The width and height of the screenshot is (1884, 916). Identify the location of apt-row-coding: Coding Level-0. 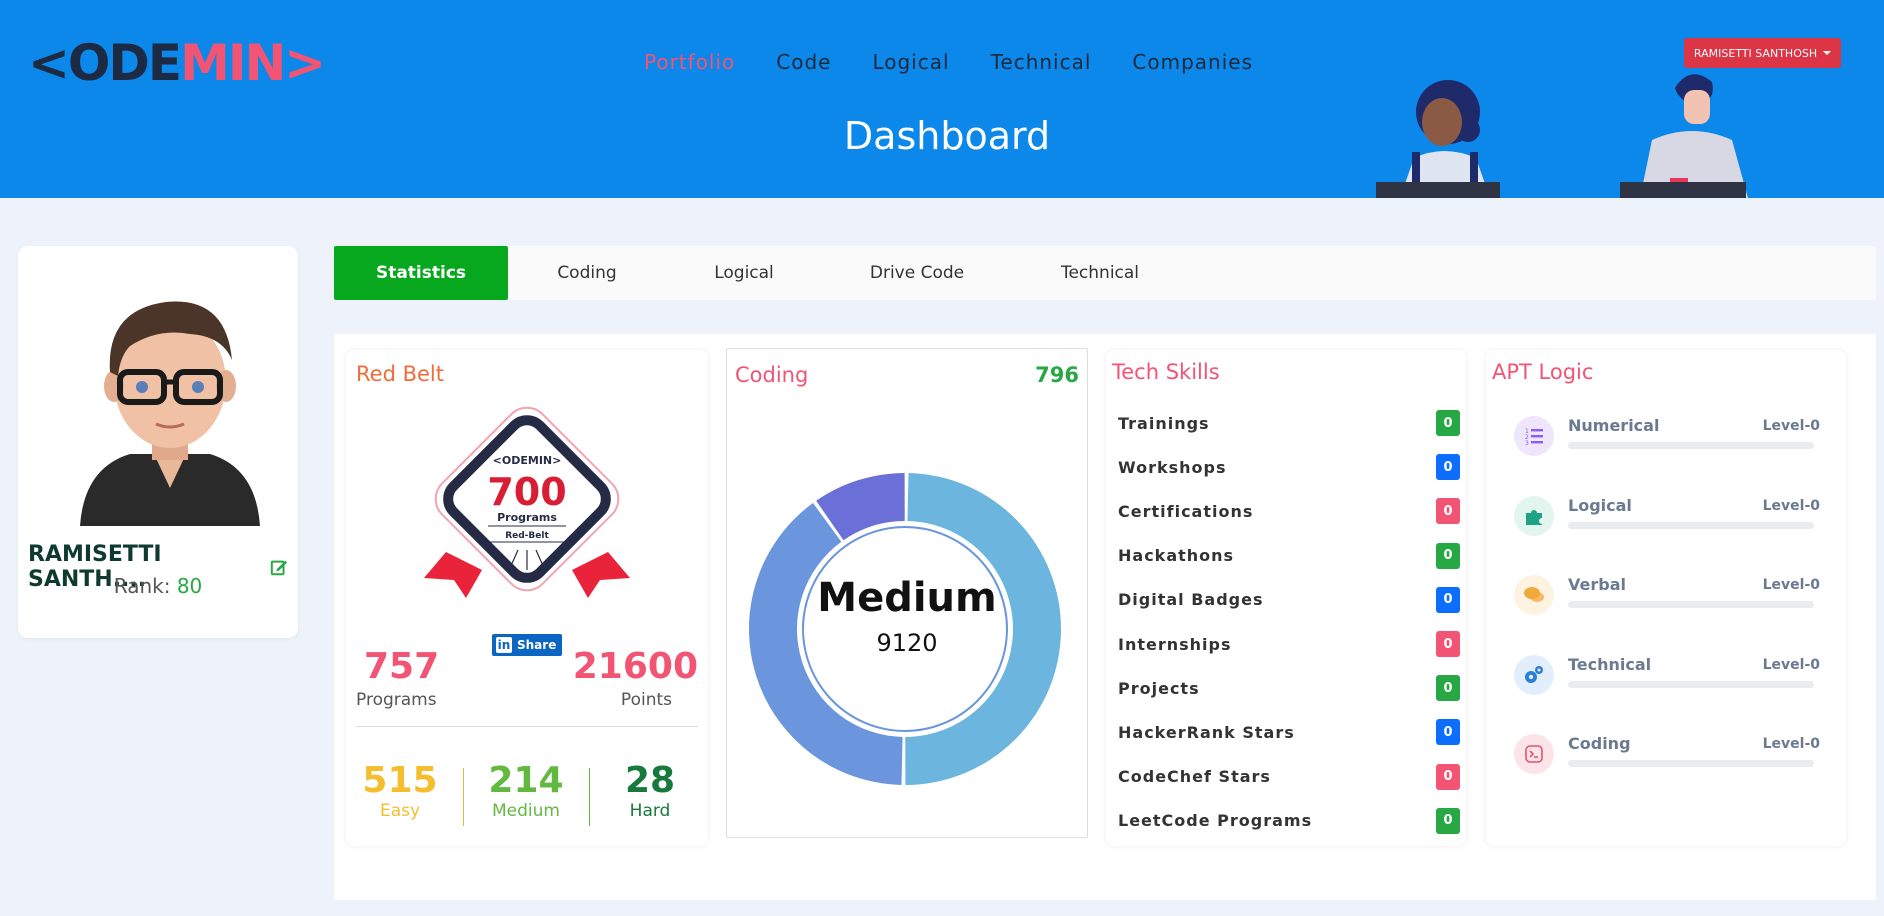
(1667, 755).